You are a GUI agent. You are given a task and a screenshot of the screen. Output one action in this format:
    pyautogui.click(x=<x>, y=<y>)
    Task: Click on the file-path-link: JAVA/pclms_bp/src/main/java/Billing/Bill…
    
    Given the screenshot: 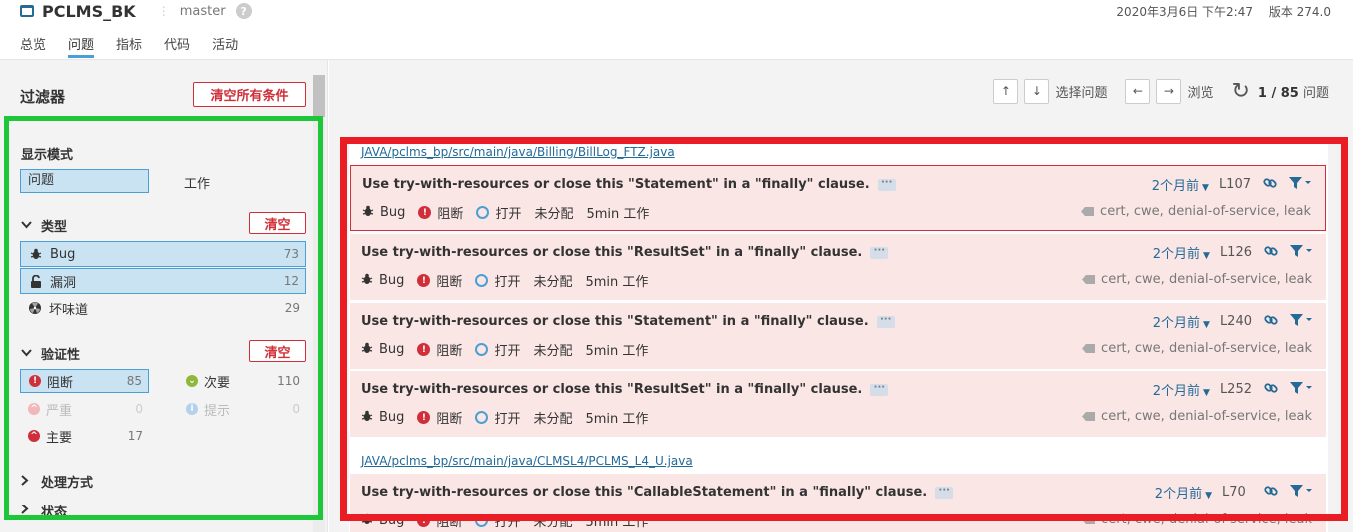 What is the action you would take?
    pyautogui.click(x=518, y=152)
    